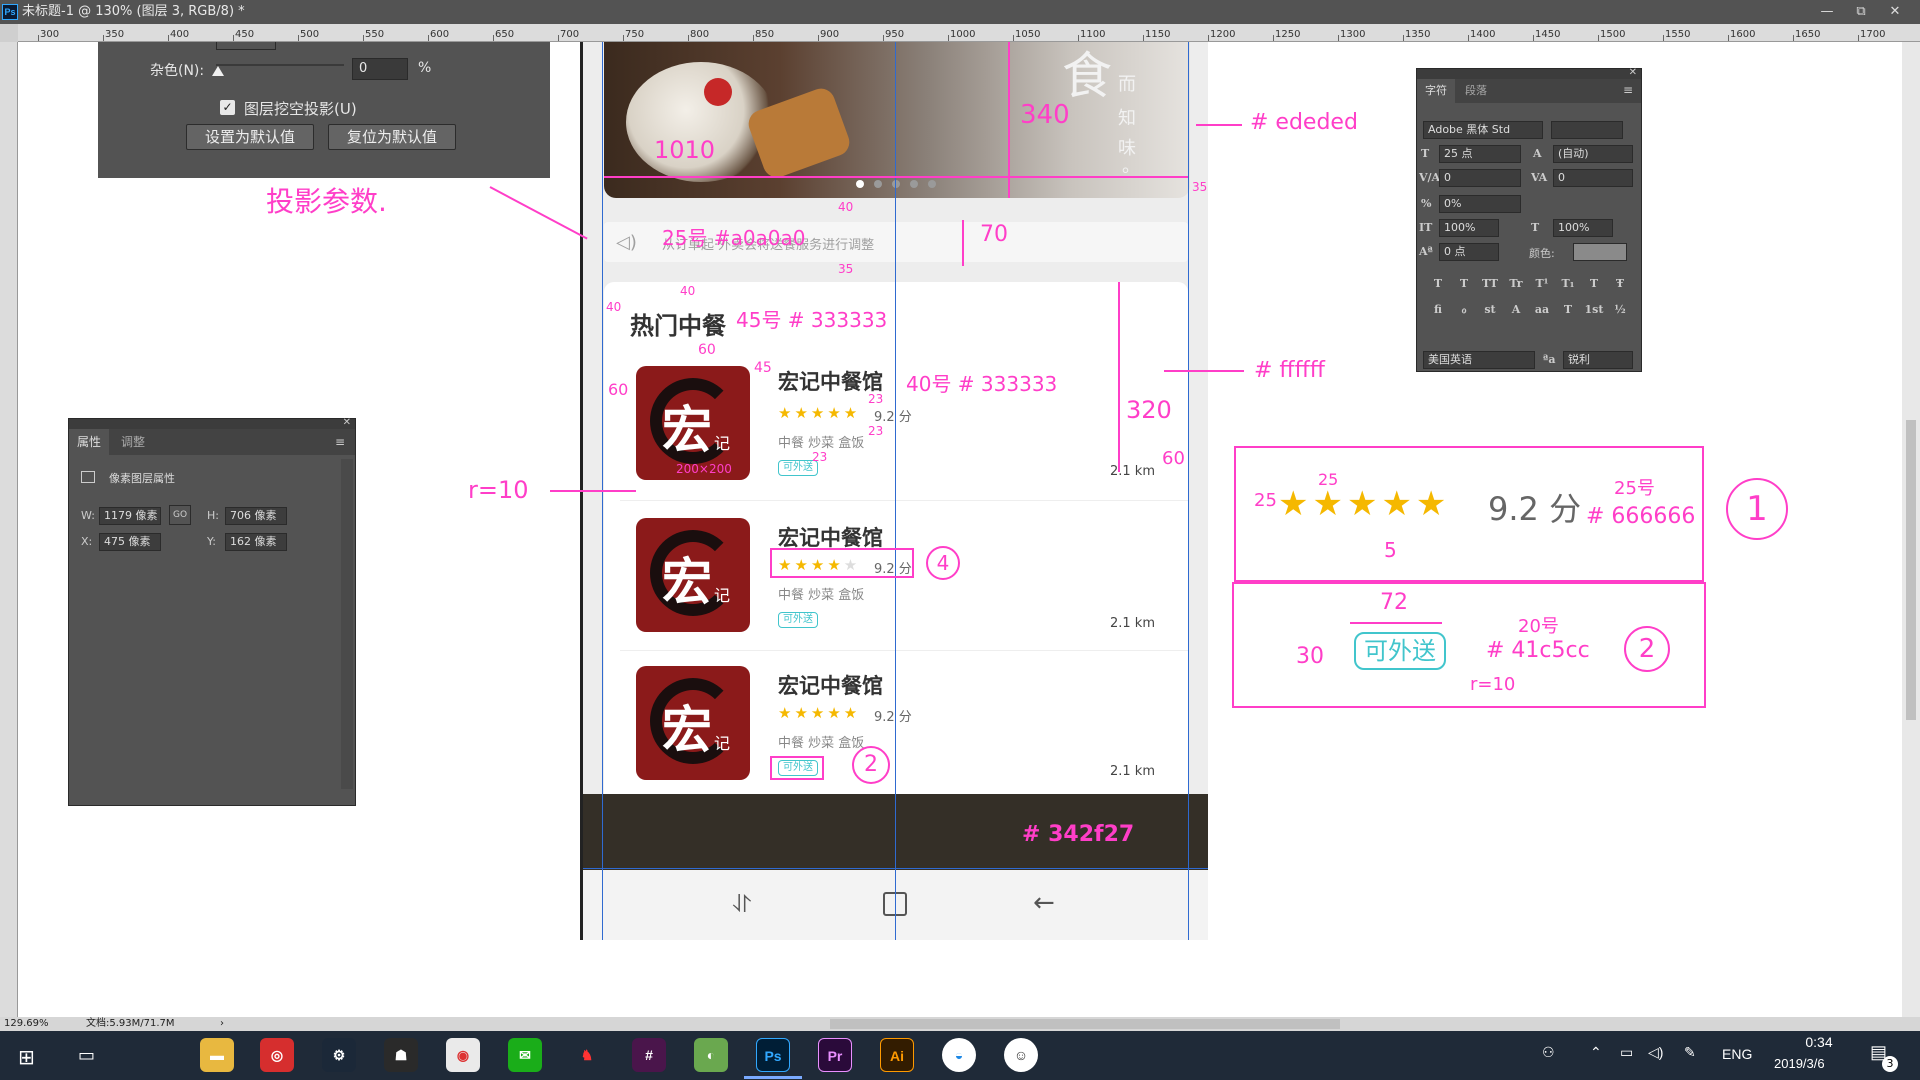 Image resolution: width=1920 pixels, height=1080 pixels. I want to click on kerning-input: 0, so click(1480, 178).